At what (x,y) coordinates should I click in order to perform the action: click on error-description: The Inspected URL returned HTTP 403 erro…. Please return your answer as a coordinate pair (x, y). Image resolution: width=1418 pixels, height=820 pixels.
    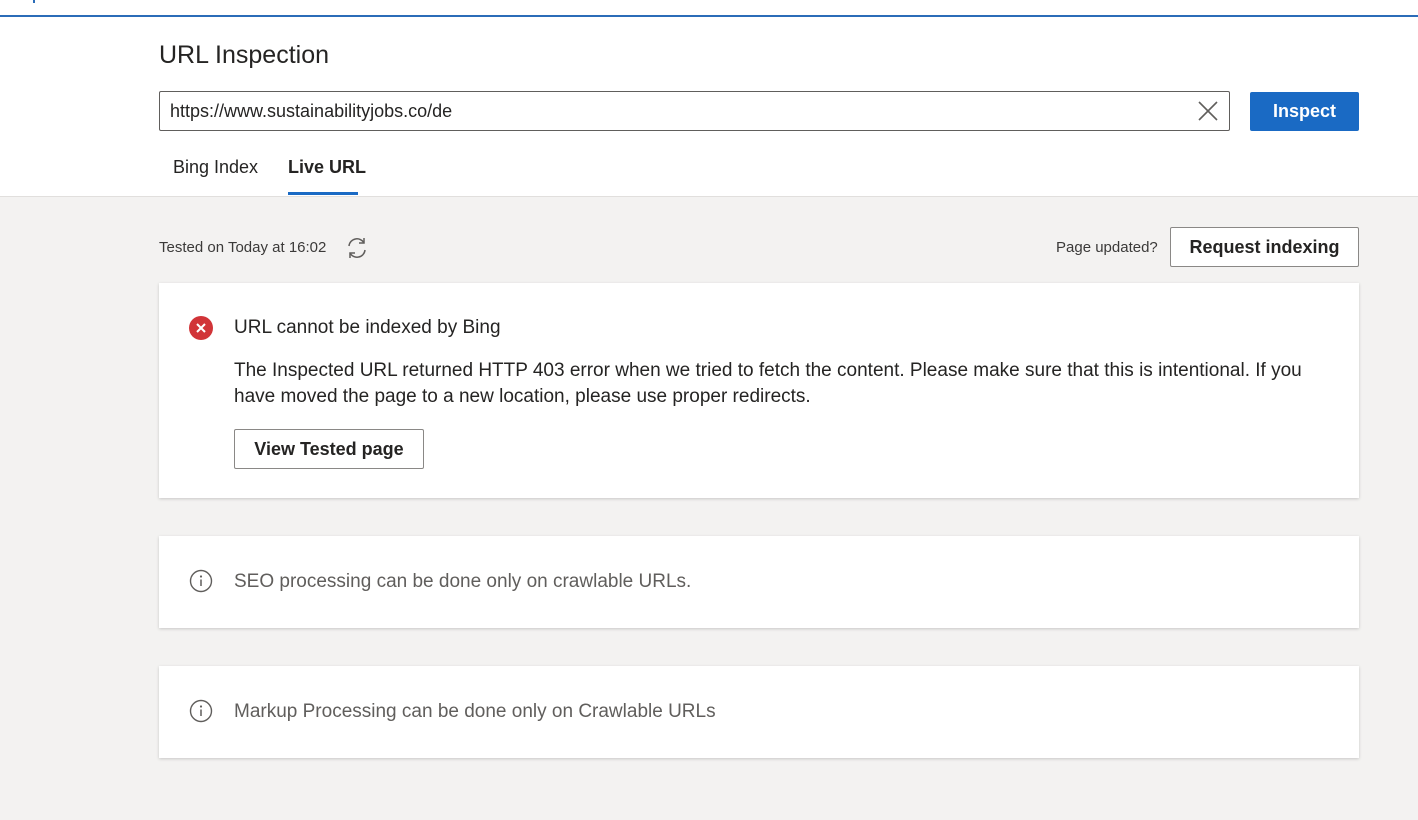
    Looking at the image, I should click on (768, 383).